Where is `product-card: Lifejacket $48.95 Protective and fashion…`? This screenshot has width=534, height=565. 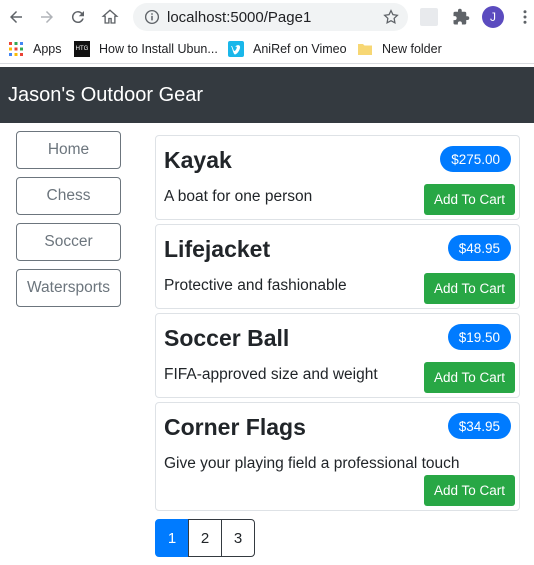 product-card: Lifejacket $48.95 Protective and fashion… is located at coordinates (337, 266).